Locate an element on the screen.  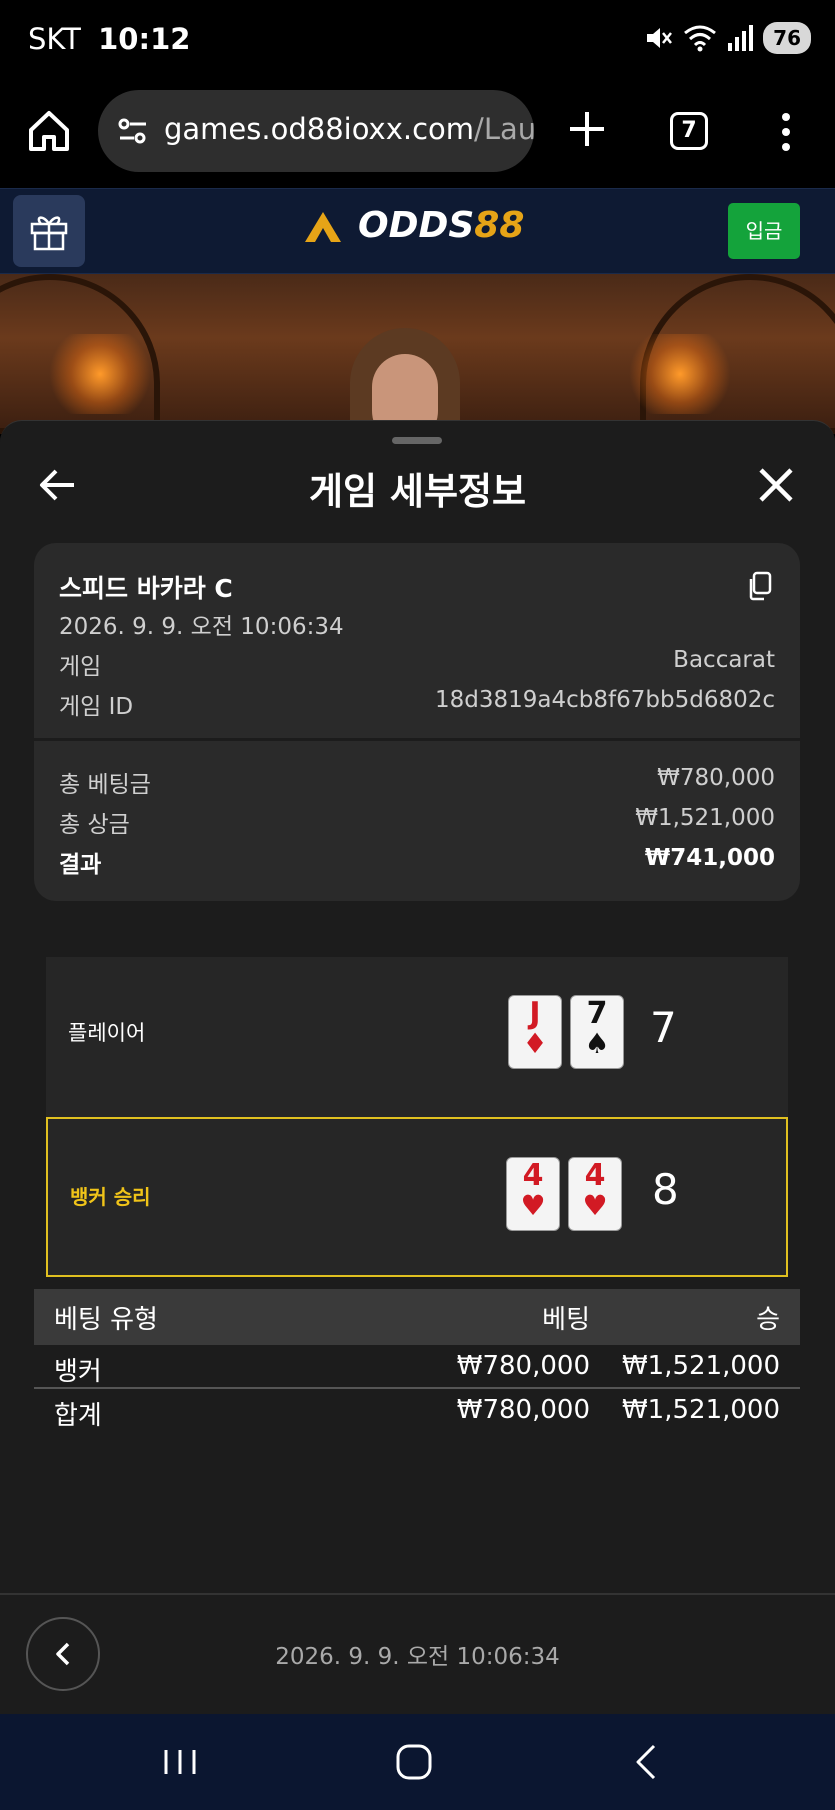
footer-datetime: 2026. 9. 9. 오전 10:06:34 is located at coordinates (417, 1657).